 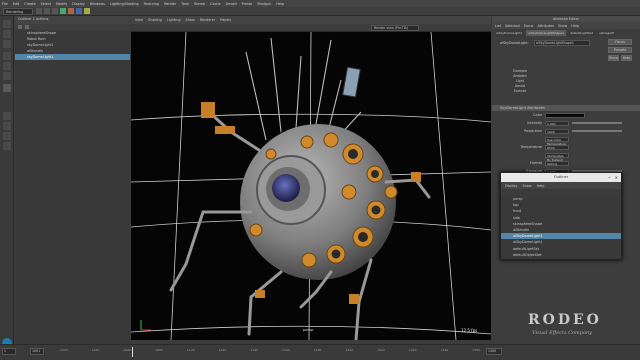 I want to click on attribute-field: 6500, so click(x=557, y=147).